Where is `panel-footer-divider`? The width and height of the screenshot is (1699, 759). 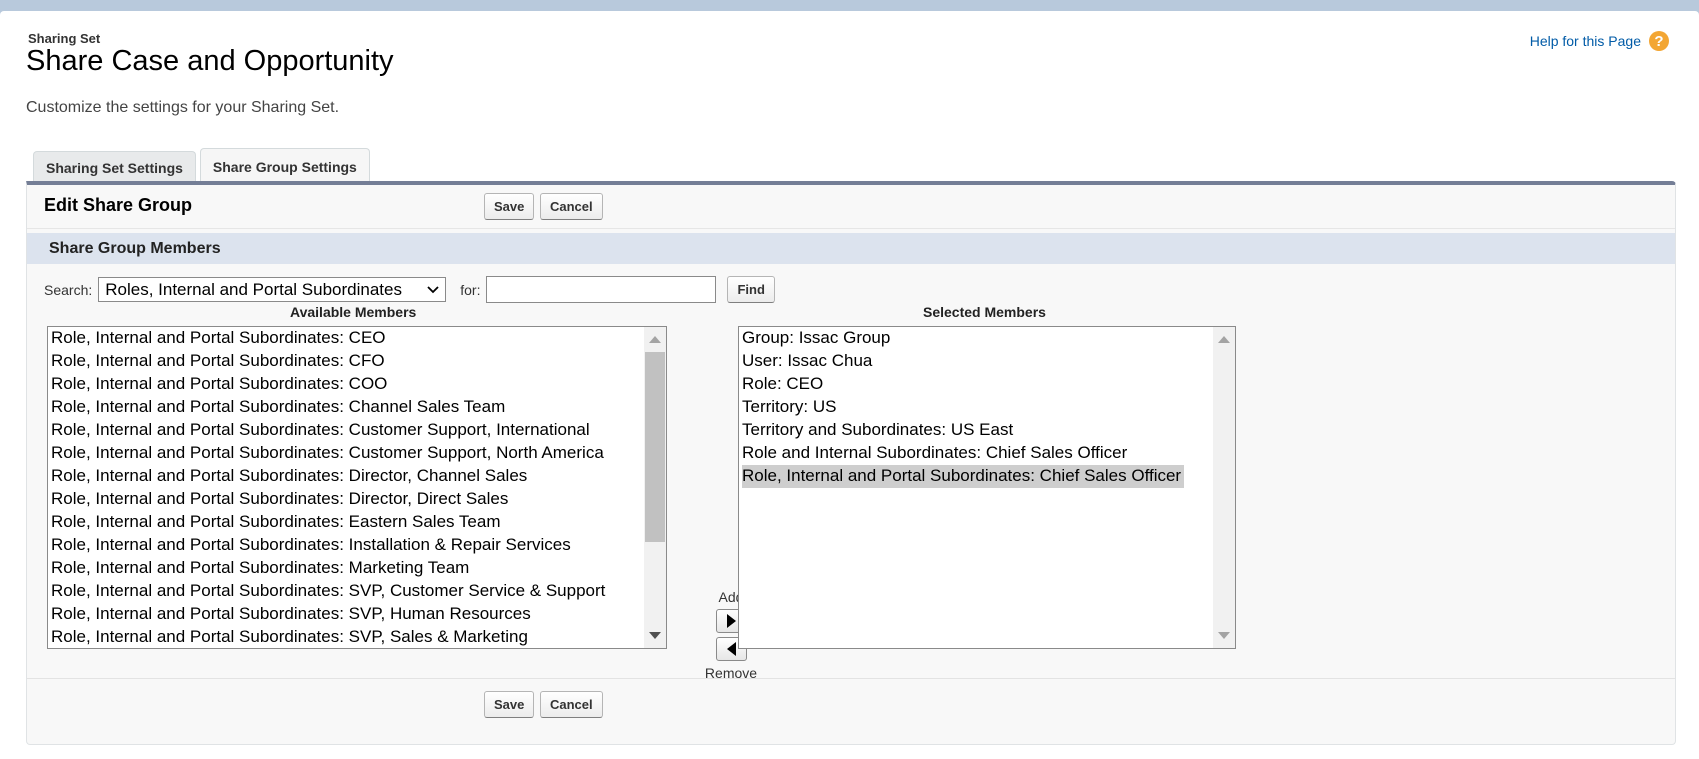
panel-footer-divider is located at coordinates (851, 678).